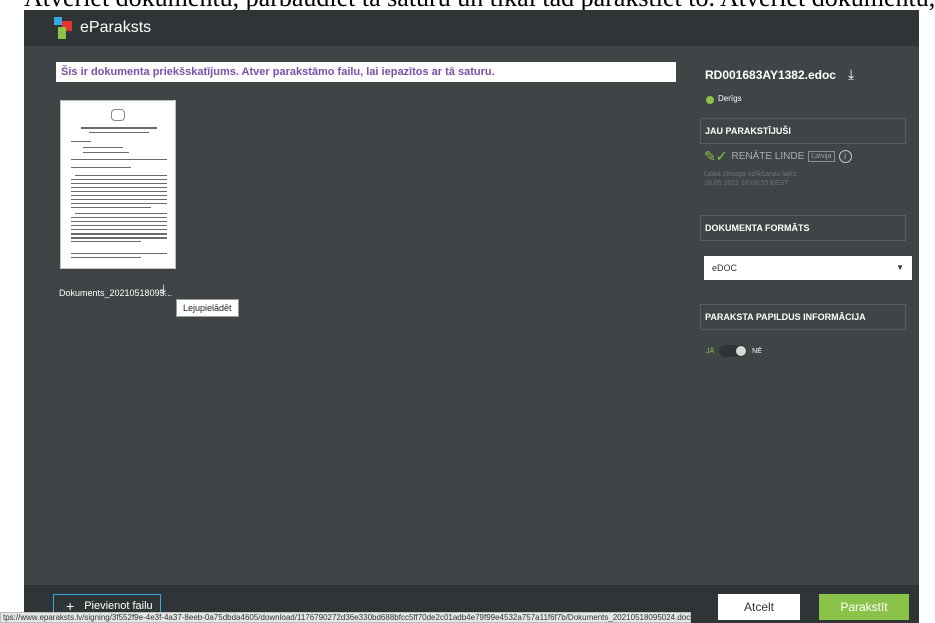  Describe the element at coordinates (803, 228) in the screenshot. I see `format-section-heading: DOKUMENTA FORMĀTS` at that location.